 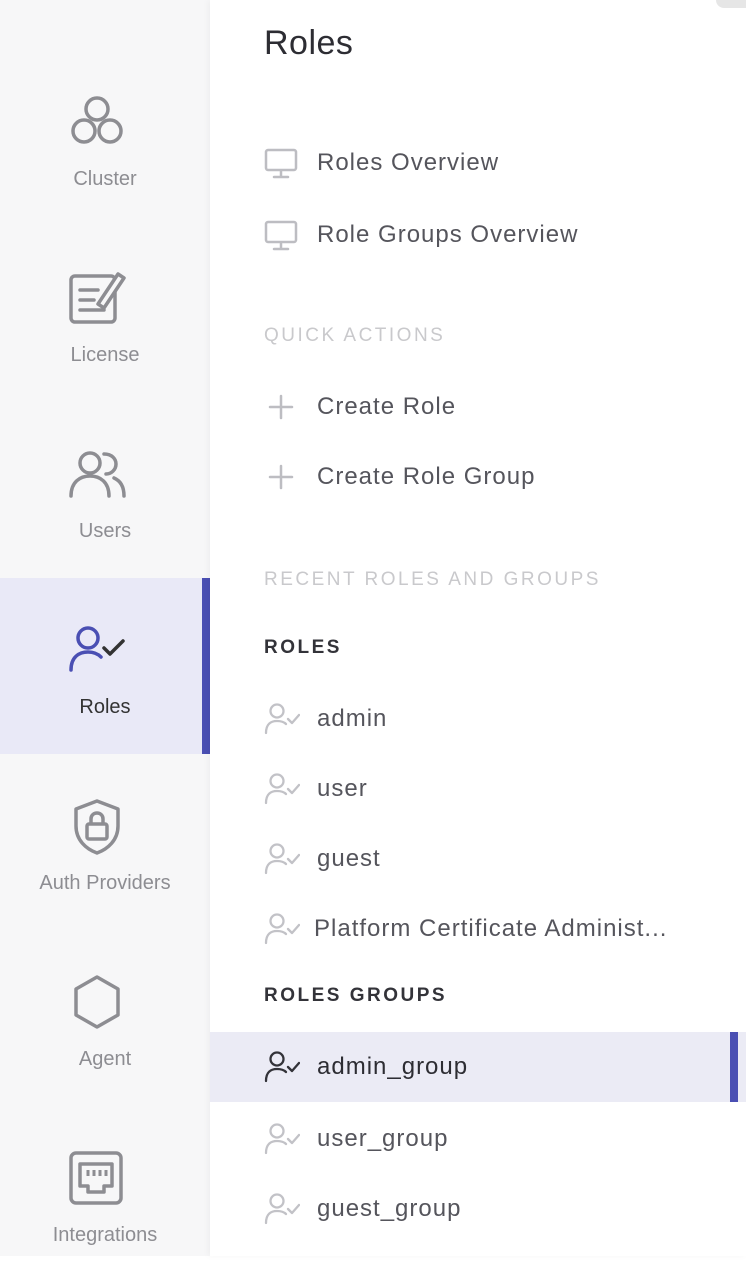 What do you see at coordinates (98, 476) in the screenshot?
I see `users-icon` at bounding box center [98, 476].